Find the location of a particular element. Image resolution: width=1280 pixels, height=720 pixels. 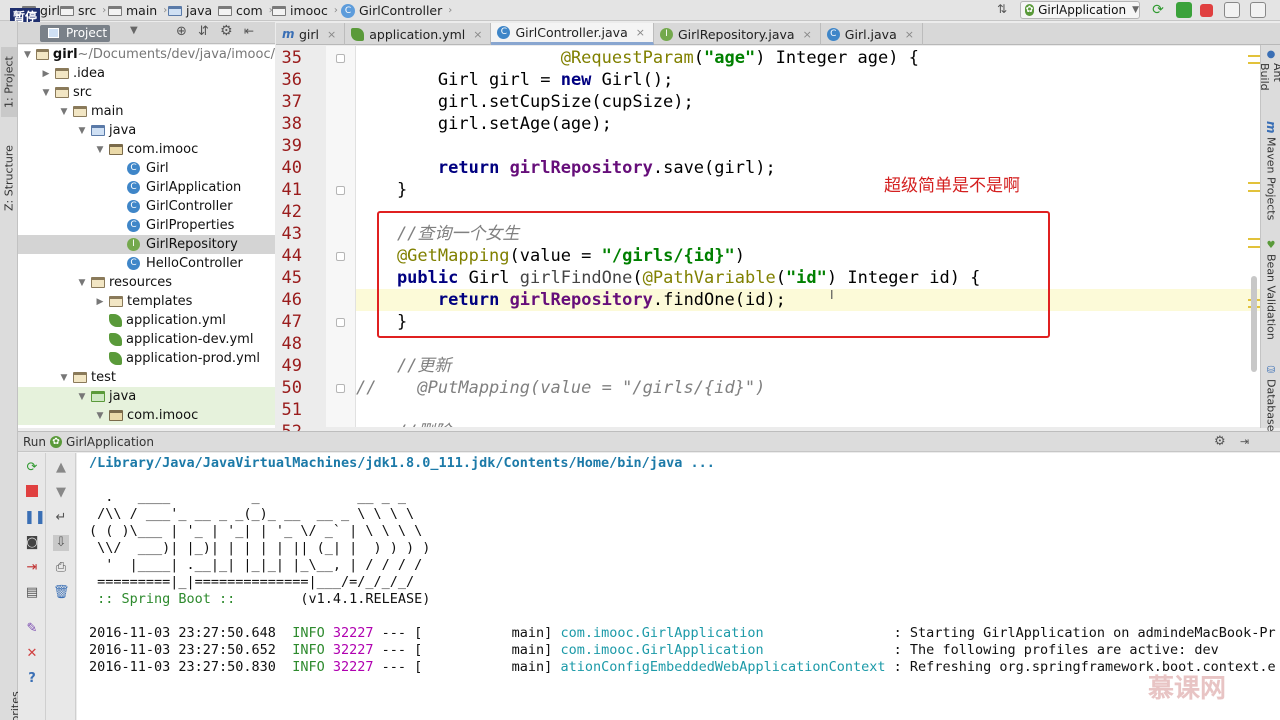

structure-tool-tab: Z: Structure is located at coordinates (9, 178).